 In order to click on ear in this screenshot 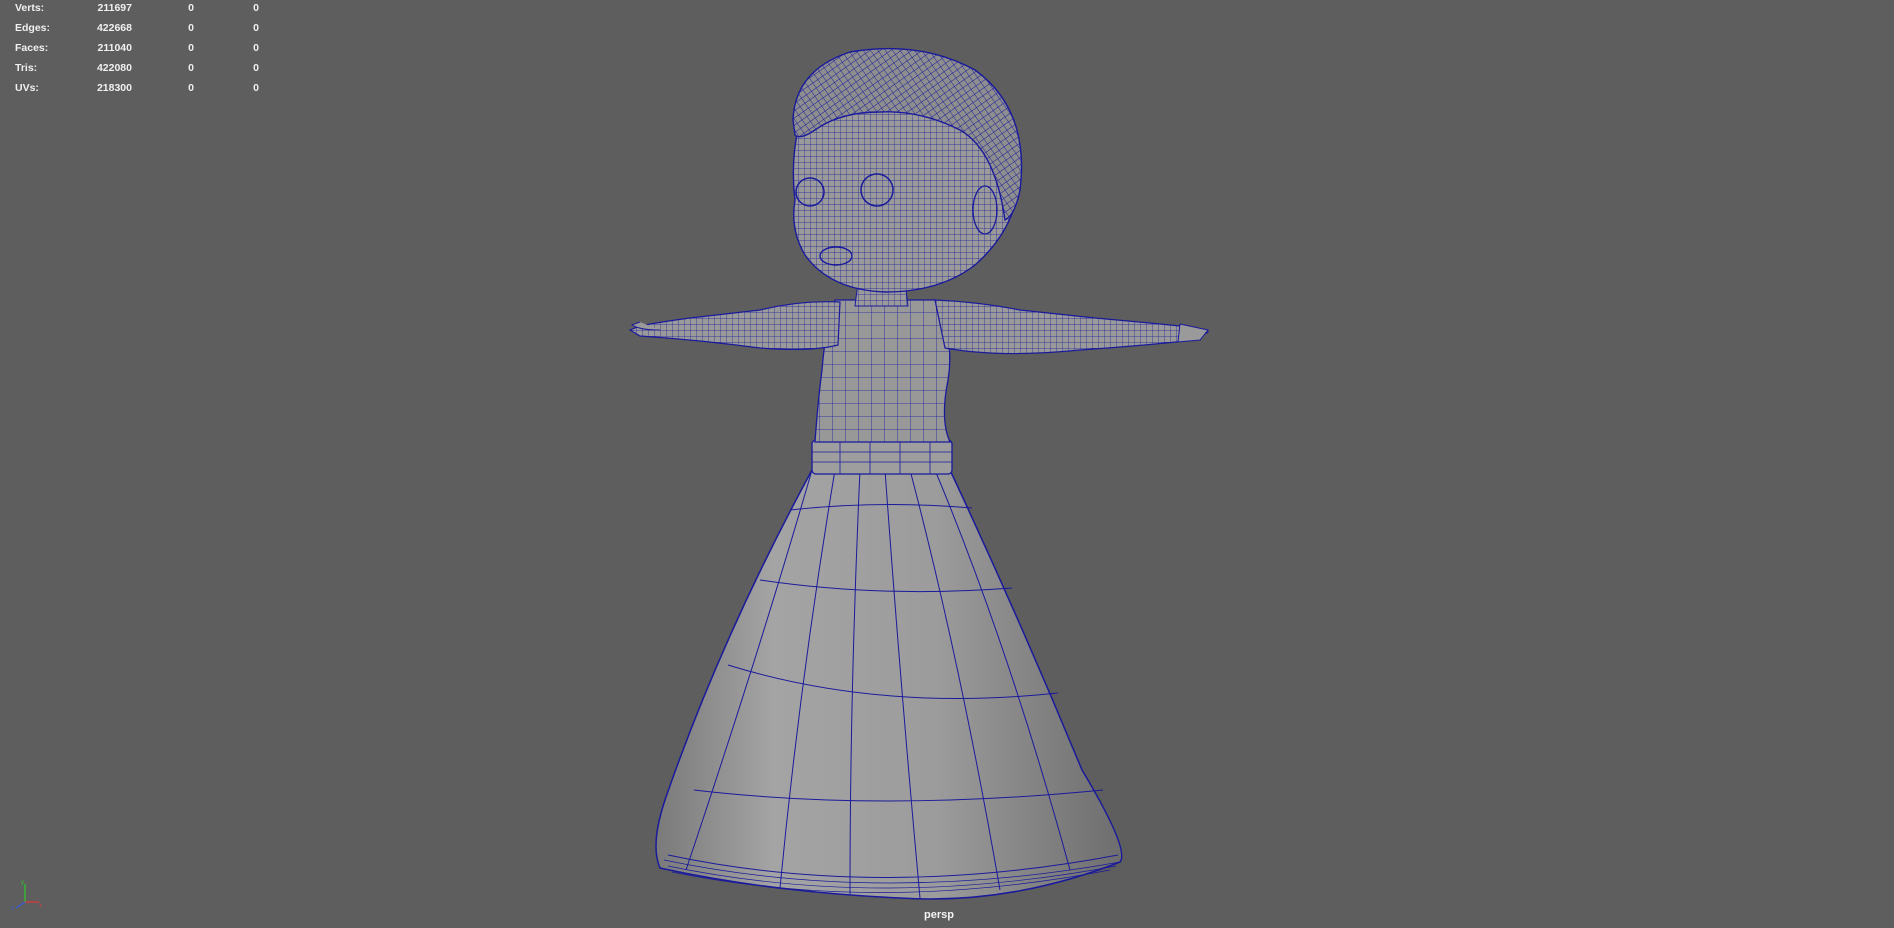, I will do `click(985, 210)`.